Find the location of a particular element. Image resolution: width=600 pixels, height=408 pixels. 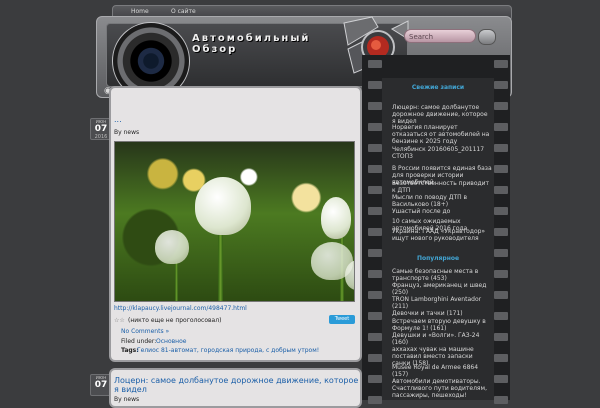

tags-label: Tags: is located at coordinates (130, 350).